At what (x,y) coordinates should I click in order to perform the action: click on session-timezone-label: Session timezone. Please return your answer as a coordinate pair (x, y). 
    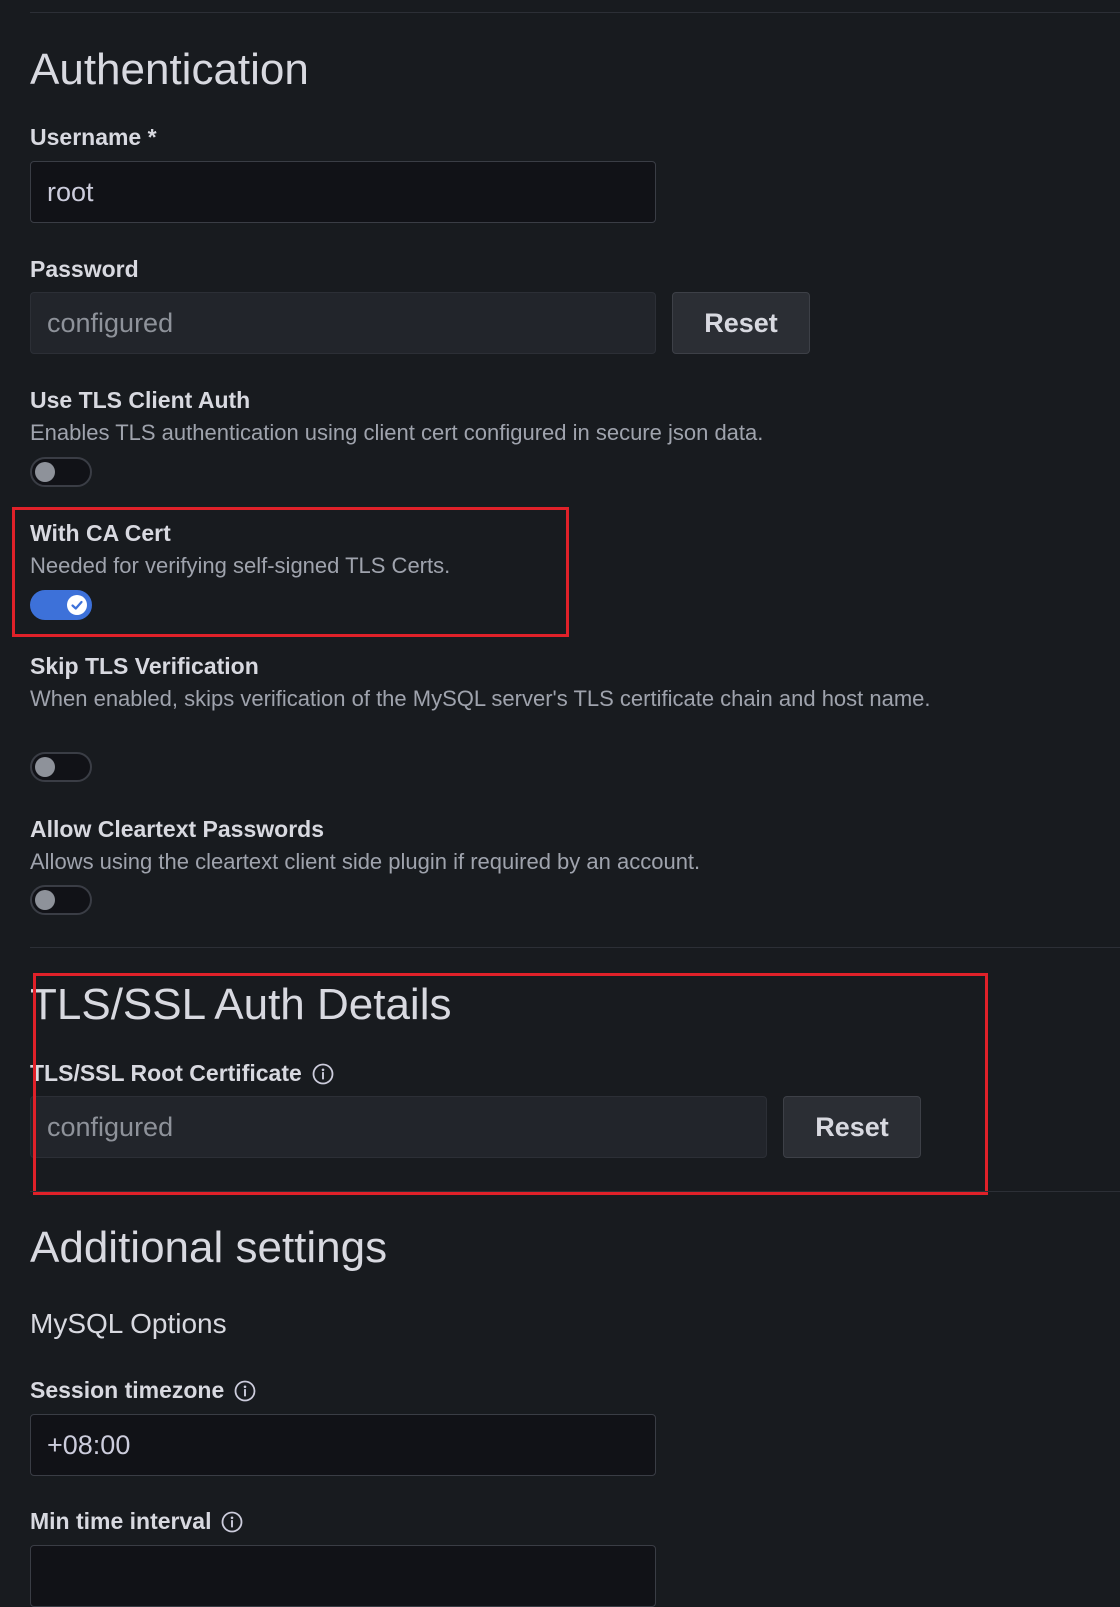
    Looking at the image, I should click on (143, 1390).